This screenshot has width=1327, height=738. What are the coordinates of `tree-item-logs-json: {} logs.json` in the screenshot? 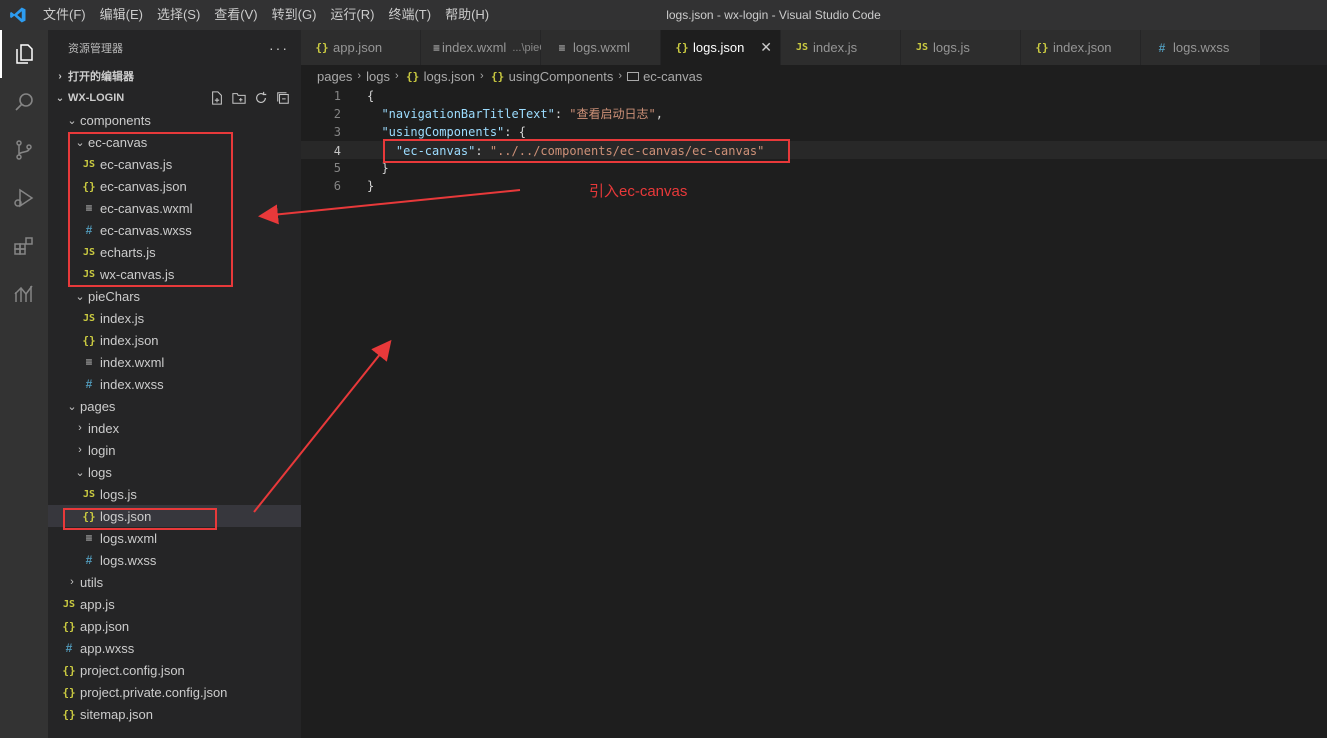 It's located at (174, 516).